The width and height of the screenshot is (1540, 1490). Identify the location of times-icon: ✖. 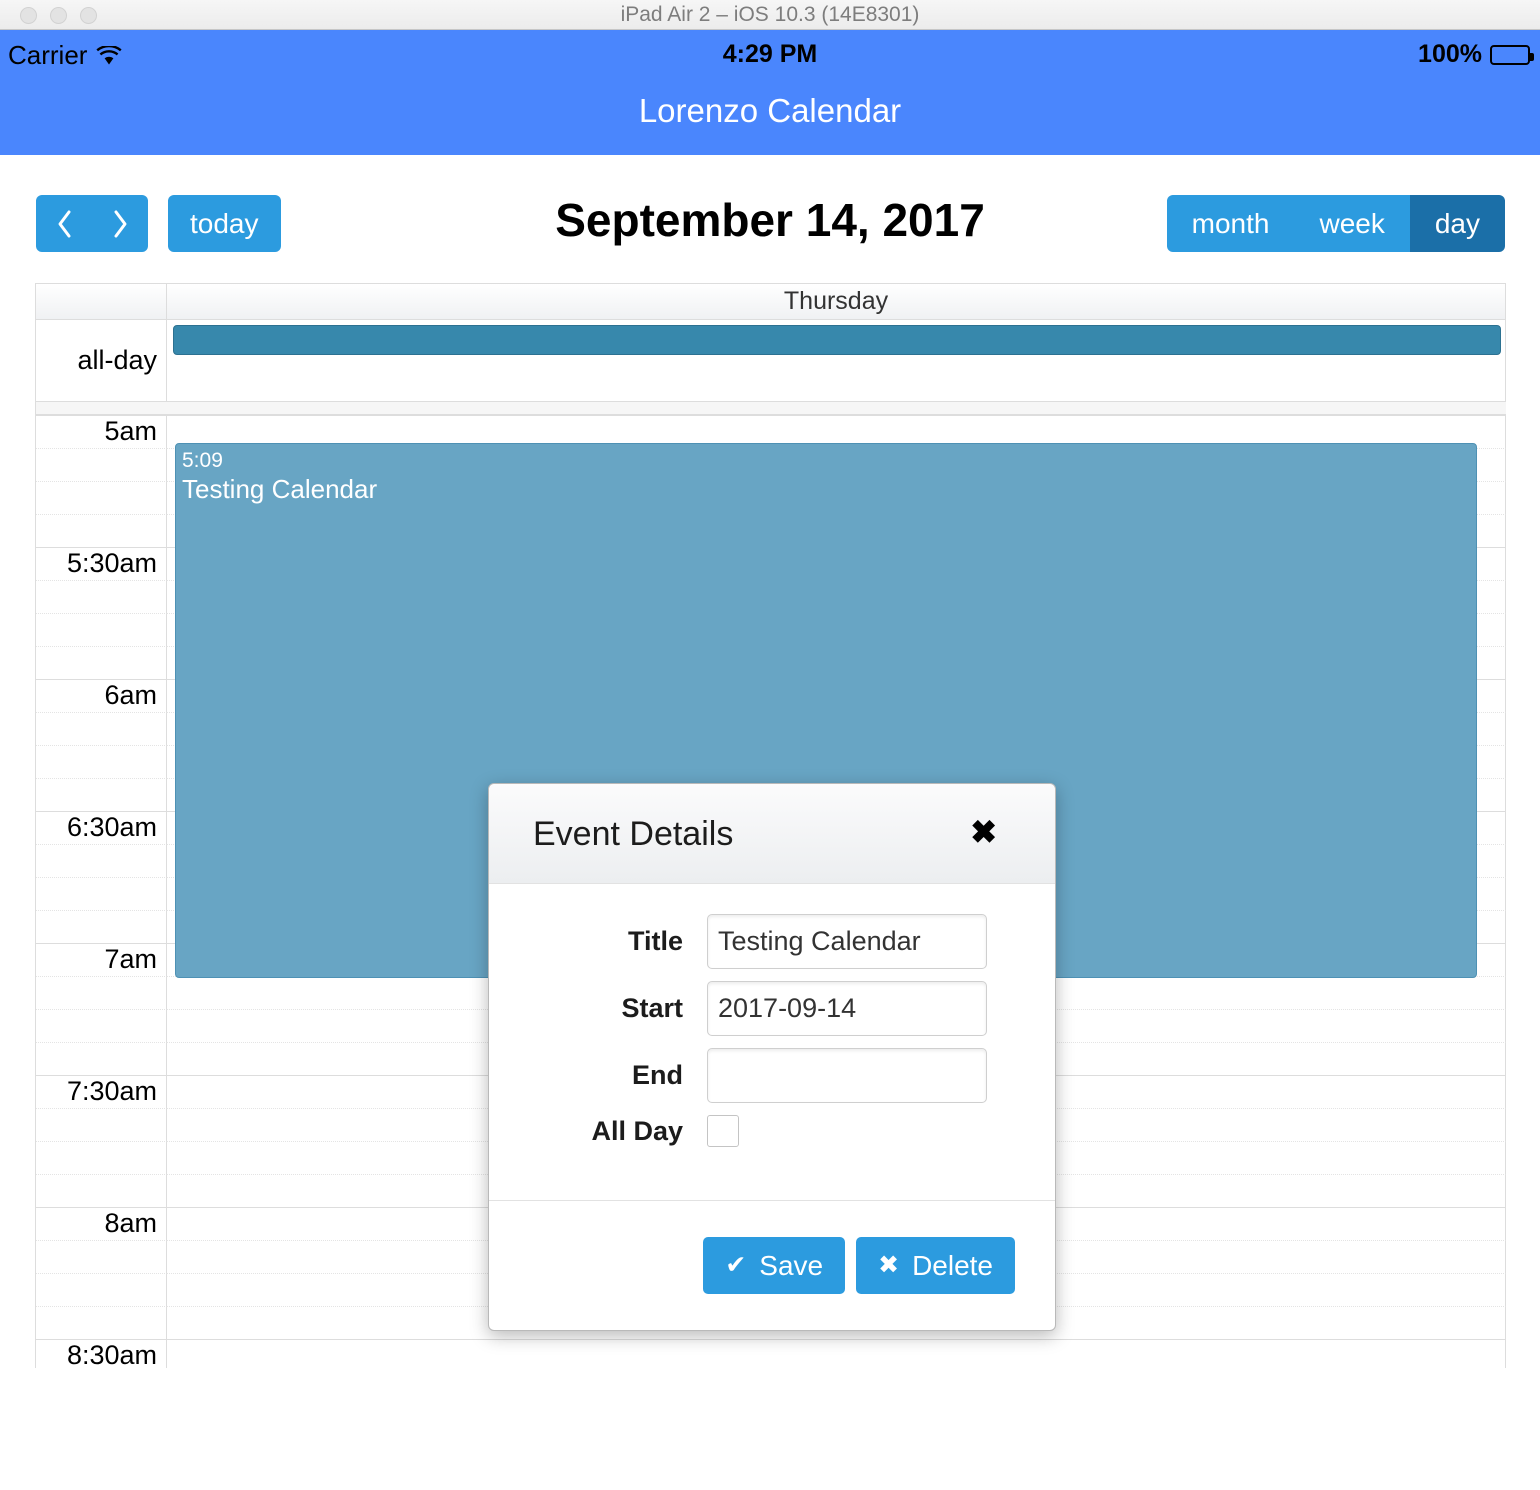
(889, 1265).